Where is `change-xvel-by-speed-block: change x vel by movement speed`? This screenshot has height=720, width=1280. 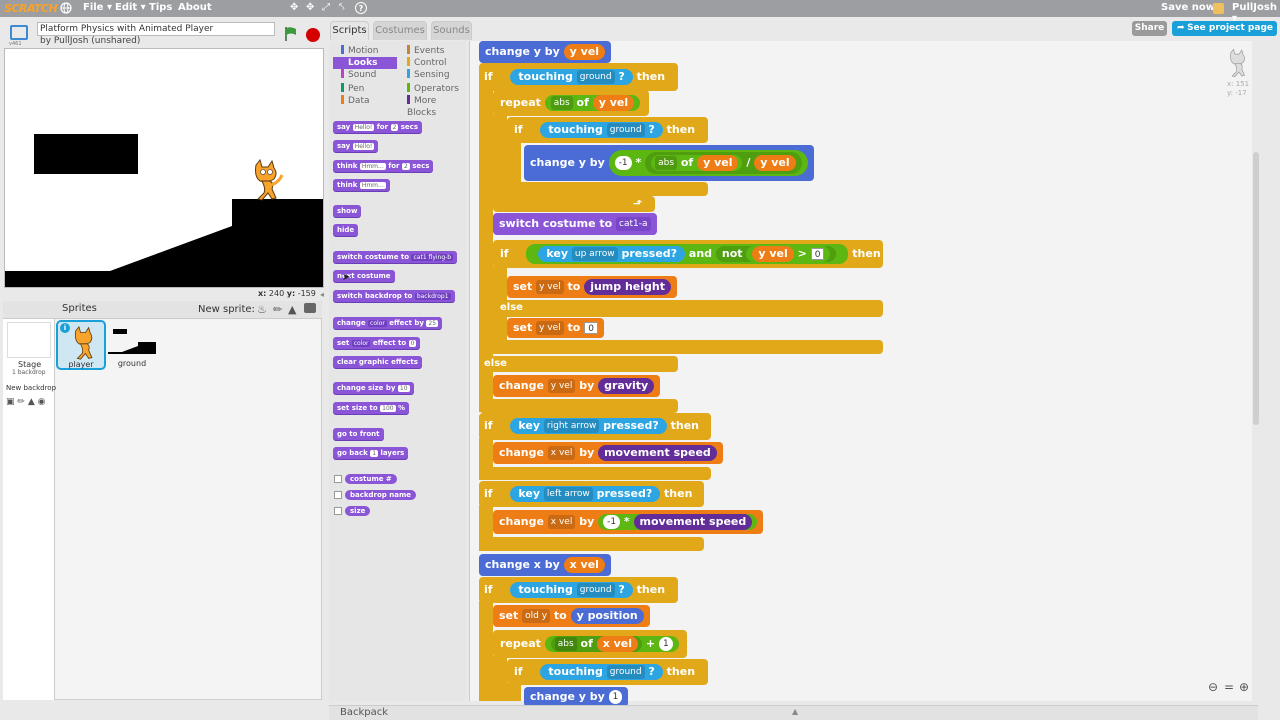 change-xvel-by-speed-block: change x vel by movement speed is located at coordinates (608, 453).